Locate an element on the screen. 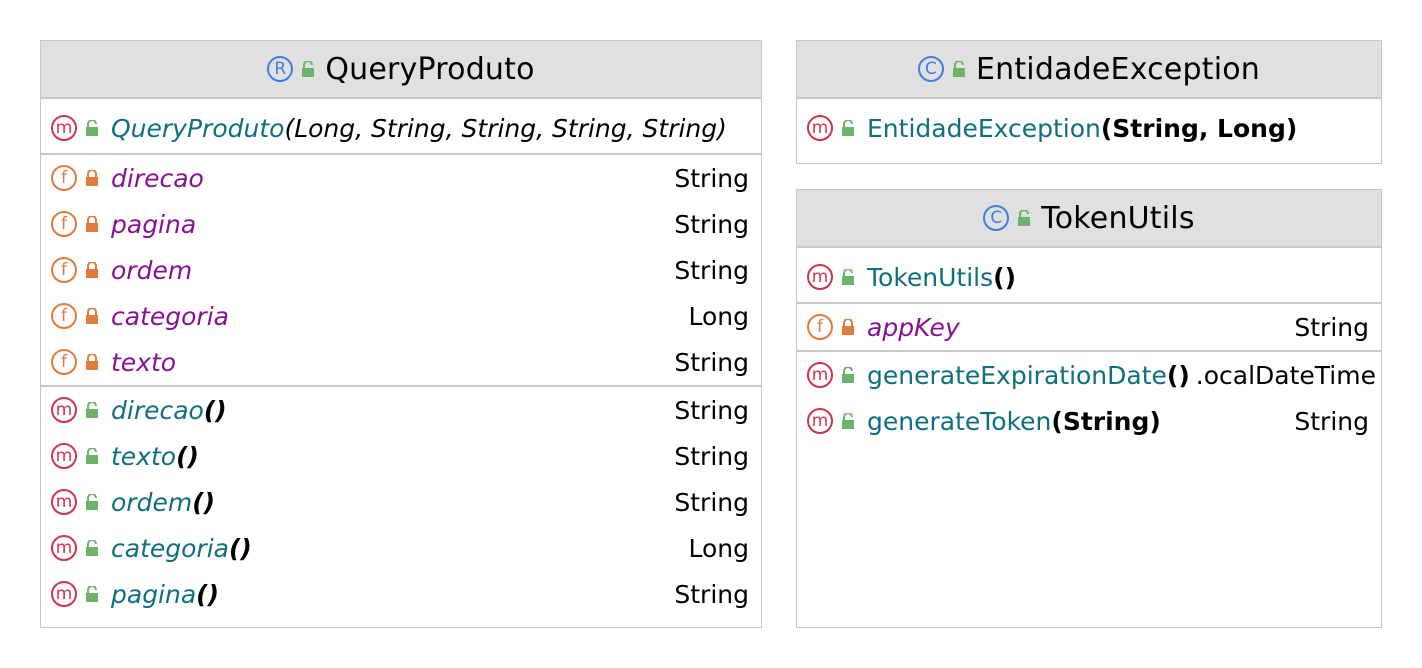 This screenshot has height=668, width=1422. constructor-row: m TokenUtils () is located at coordinates (1089, 277).